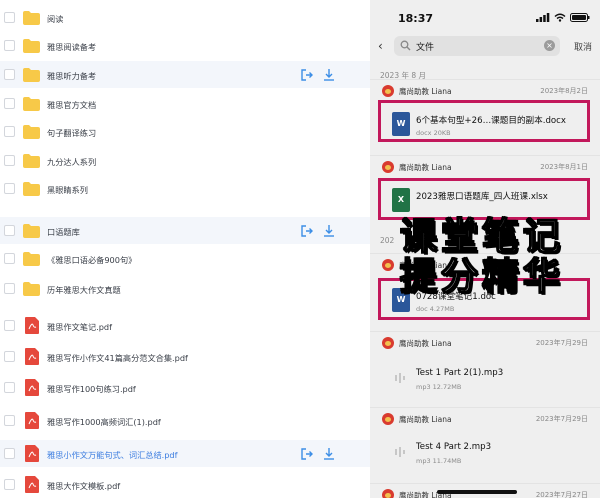 The width and height of the screenshot is (600, 498). I want to click on row-title: 雅思大作文模板.pdf, so click(84, 486).